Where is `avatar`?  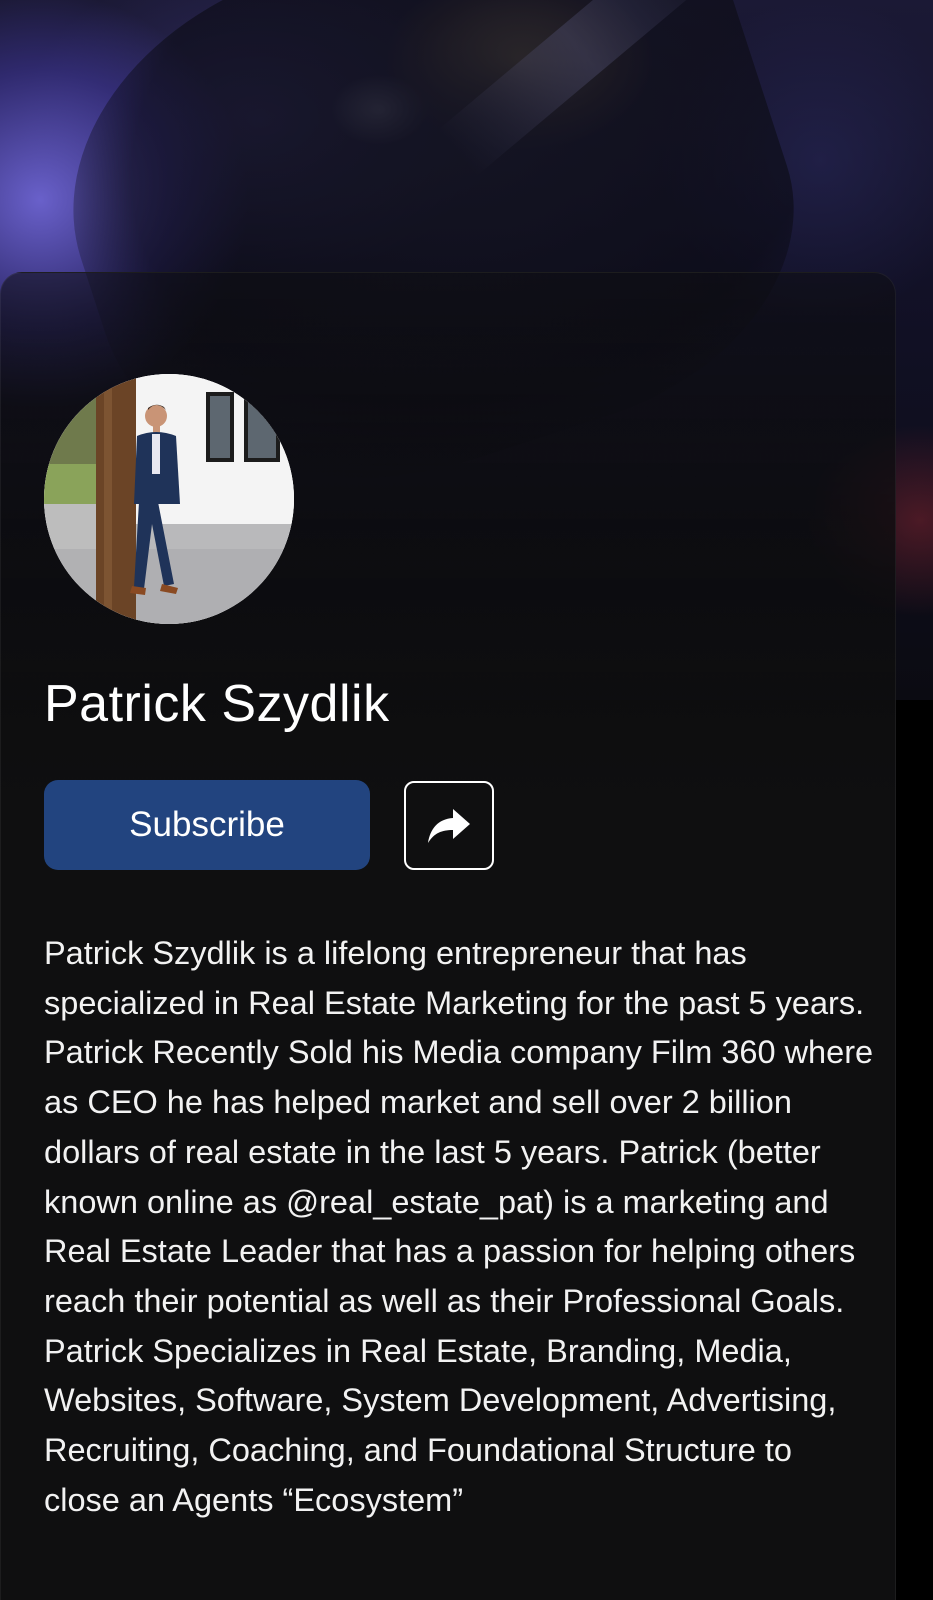
avatar is located at coordinates (169, 499).